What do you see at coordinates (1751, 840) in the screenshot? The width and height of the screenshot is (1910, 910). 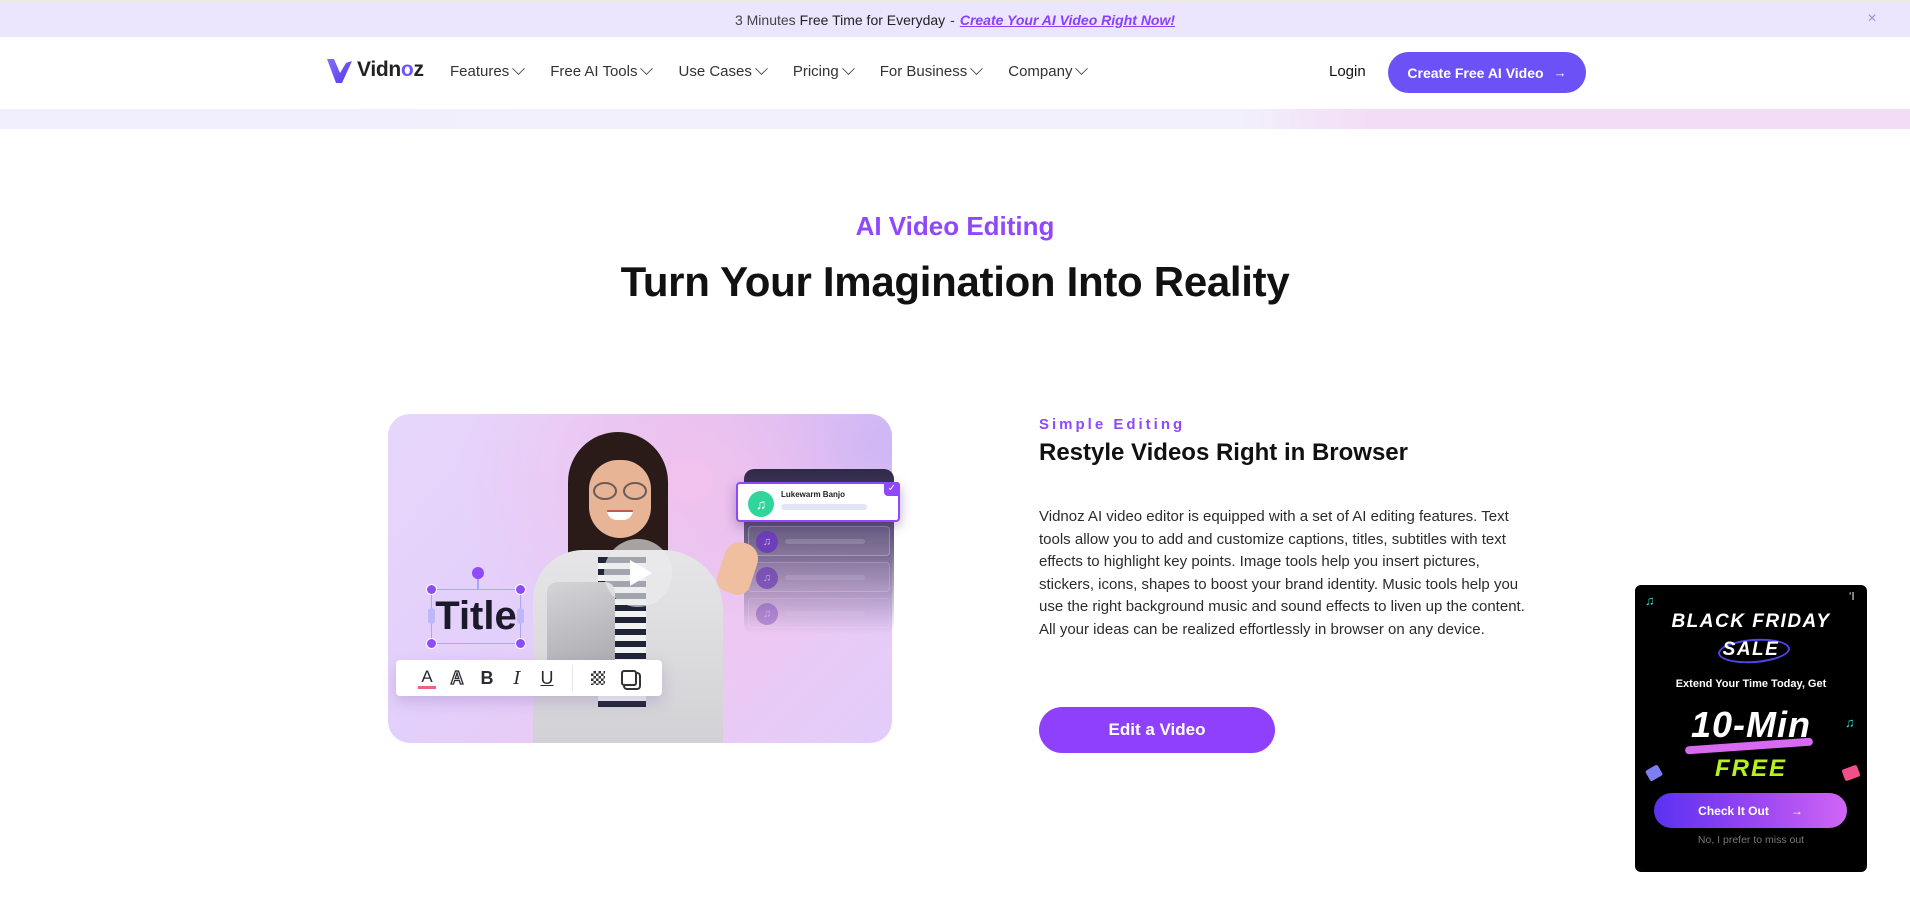 I see `dismiss-promo-link: No, I prefer to miss out` at bounding box center [1751, 840].